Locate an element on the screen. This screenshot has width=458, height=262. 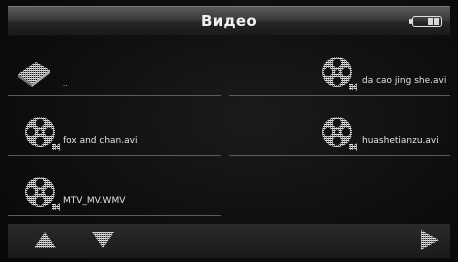
file-item-da-cao-jing-she: da cao jing she.avi is located at coordinates (339, 74).